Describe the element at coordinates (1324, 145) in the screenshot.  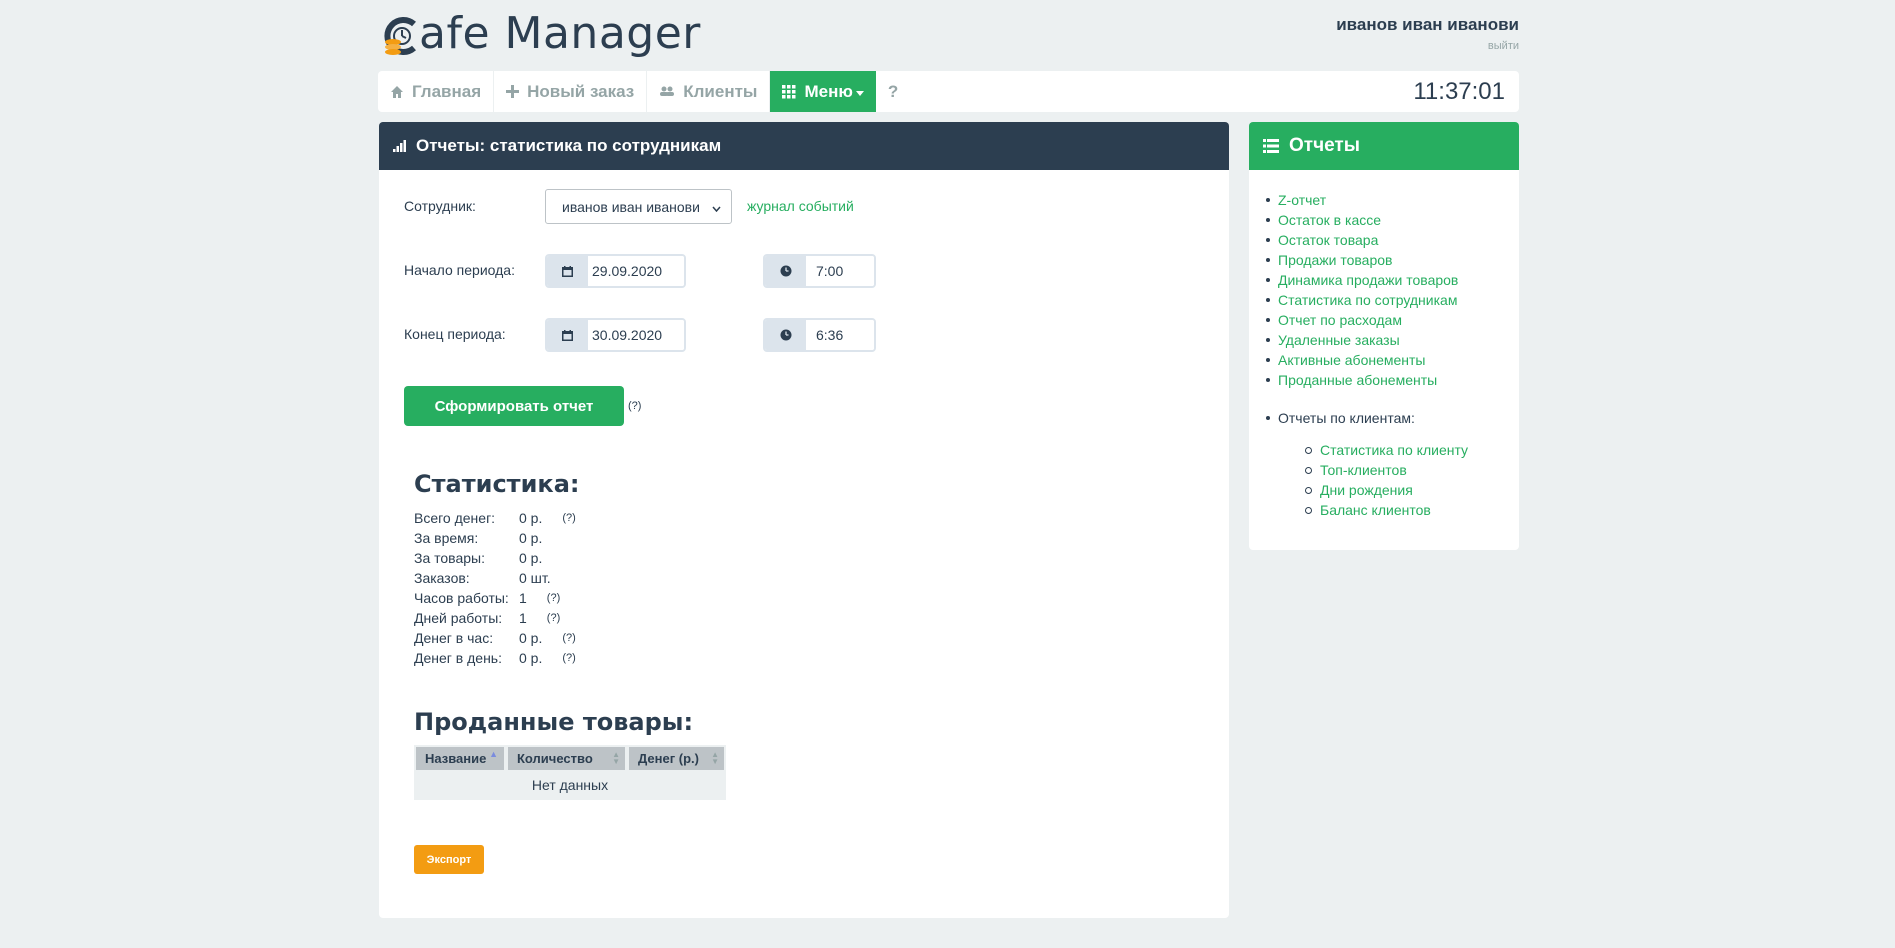
I see `sidebar-title: Отчеты` at that location.